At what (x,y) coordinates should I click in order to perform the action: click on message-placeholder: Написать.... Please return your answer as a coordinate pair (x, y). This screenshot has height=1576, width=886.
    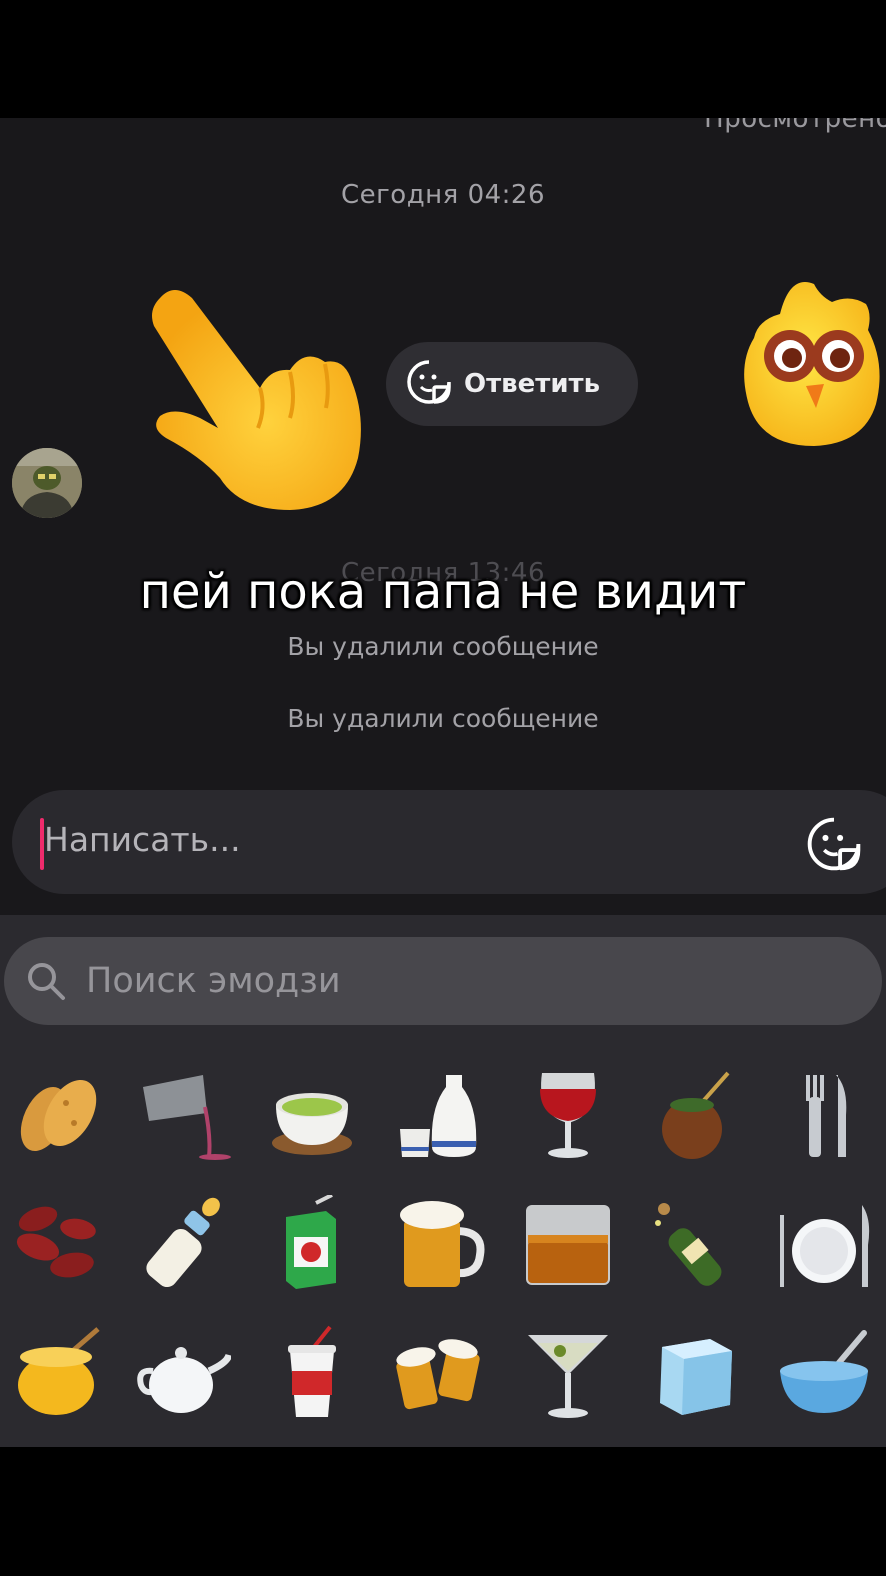
    Looking at the image, I should click on (142, 839).